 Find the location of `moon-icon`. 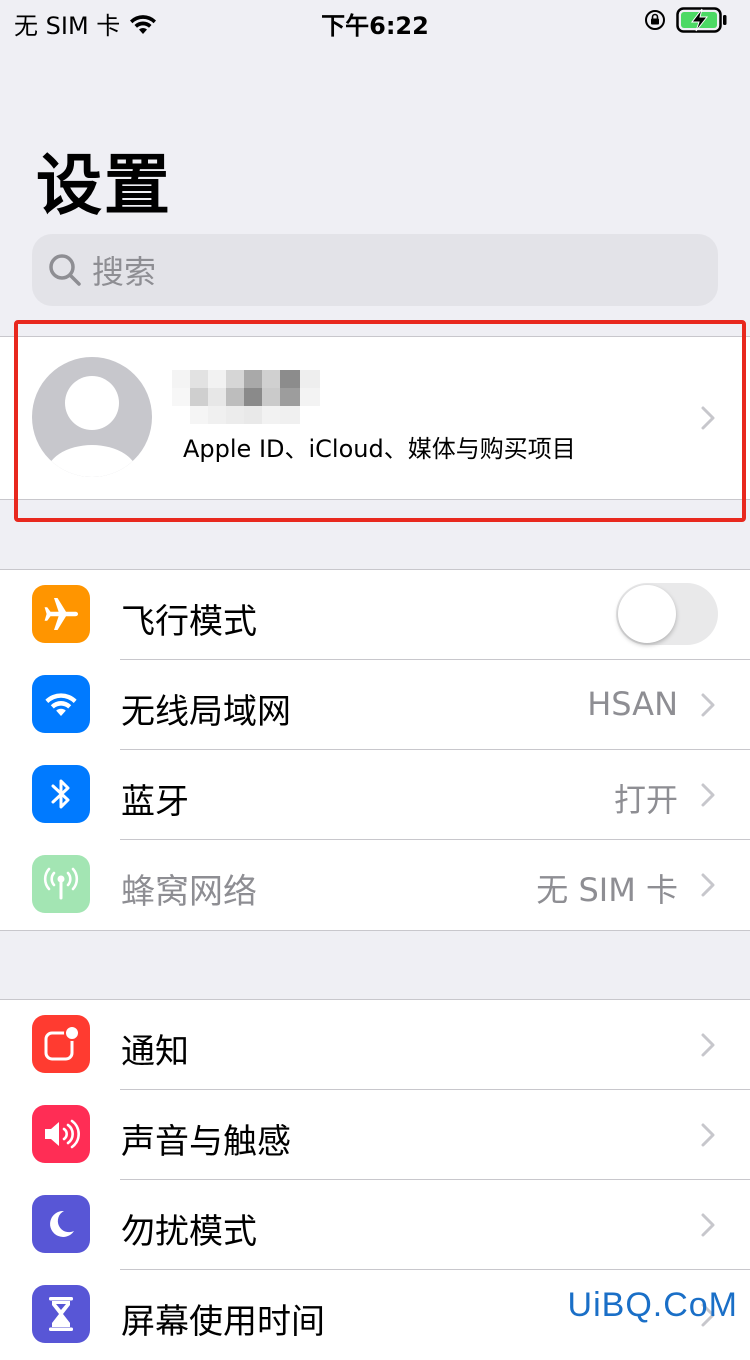

moon-icon is located at coordinates (61, 1224).